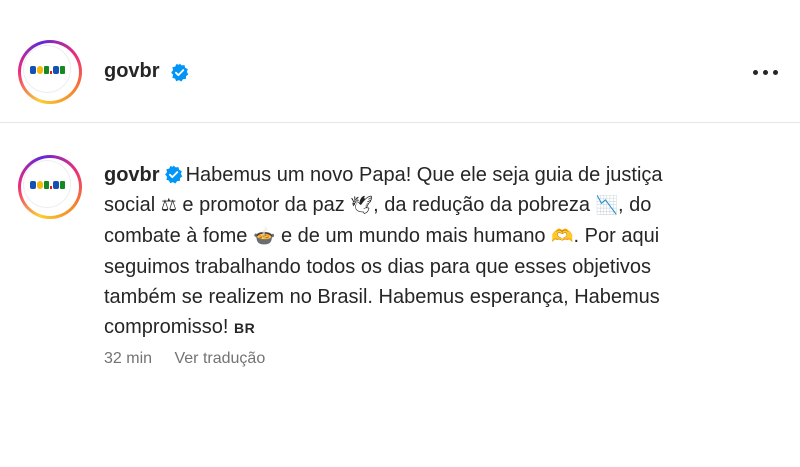 This screenshot has height=467, width=800. Describe the element at coordinates (245, 328) in the screenshot. I see `br-flag-icon: BR` at that location.